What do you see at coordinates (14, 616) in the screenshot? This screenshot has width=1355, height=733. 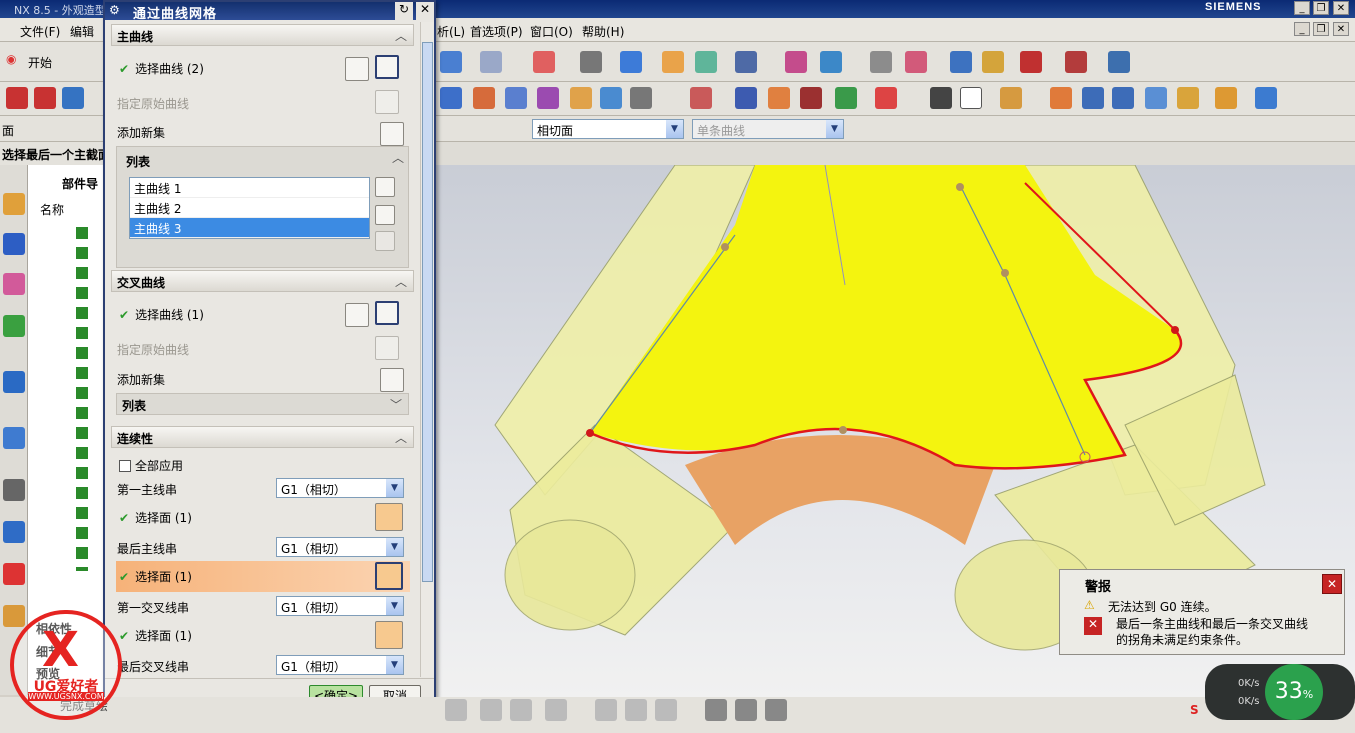 I see `users-icon` at bounding box center [14, 616].